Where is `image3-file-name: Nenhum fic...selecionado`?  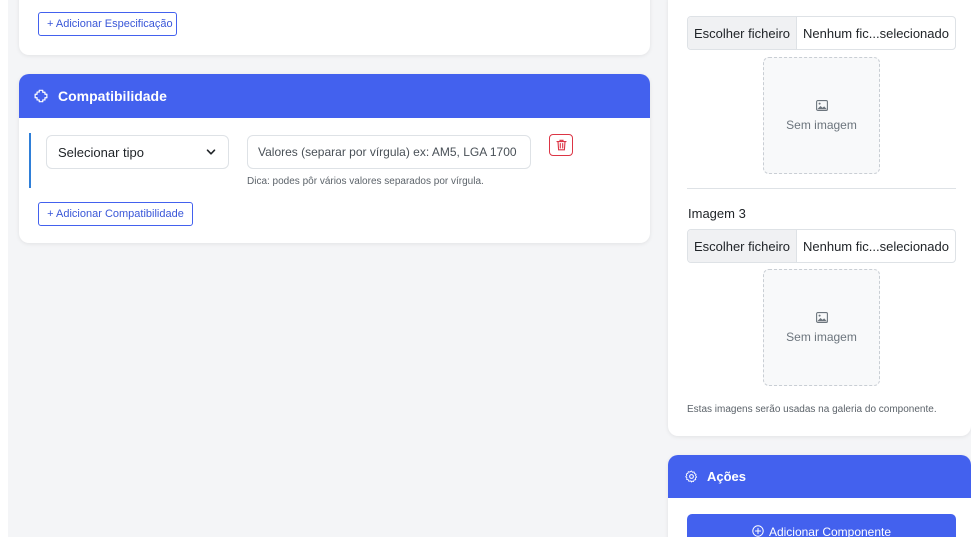 image3-file-name: Nenhum fic...selecionado is located at coordinates (876, 246).